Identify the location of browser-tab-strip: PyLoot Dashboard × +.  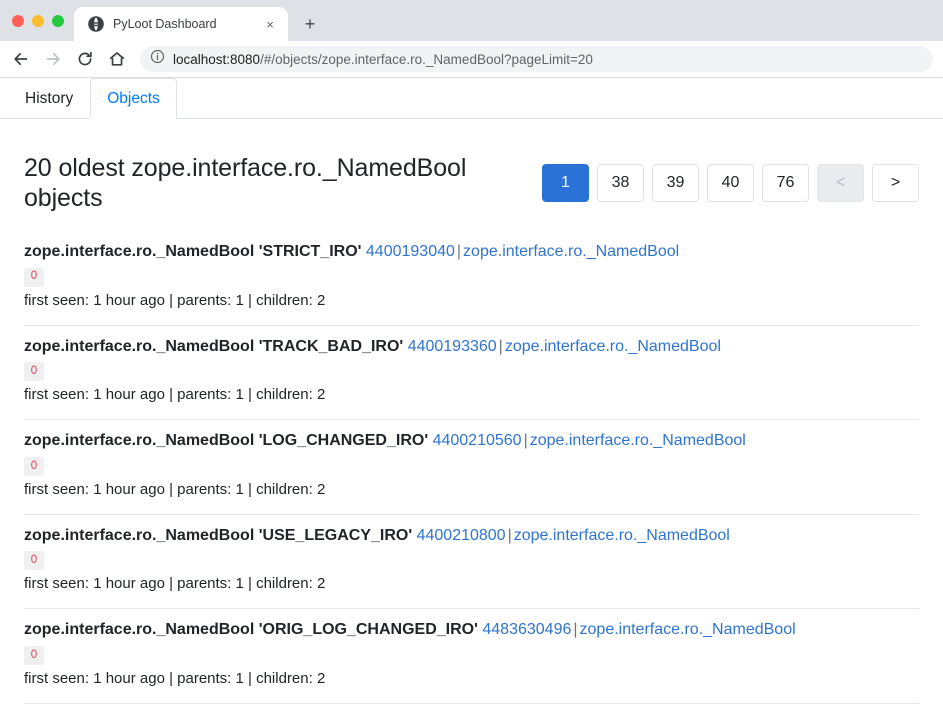
(471, 20).